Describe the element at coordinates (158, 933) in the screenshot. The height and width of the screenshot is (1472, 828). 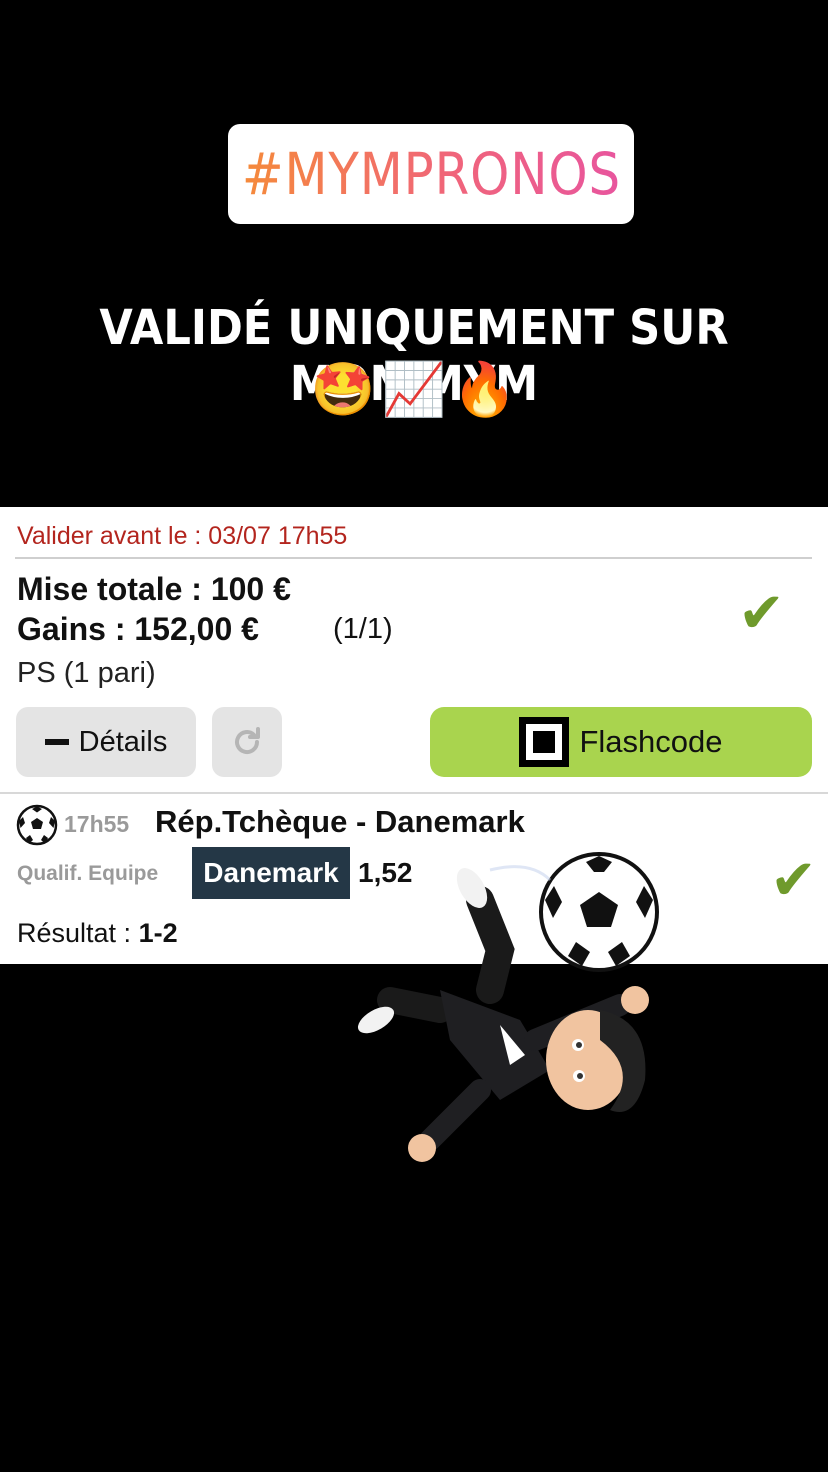
I see `result-score: 1-2` at that location.